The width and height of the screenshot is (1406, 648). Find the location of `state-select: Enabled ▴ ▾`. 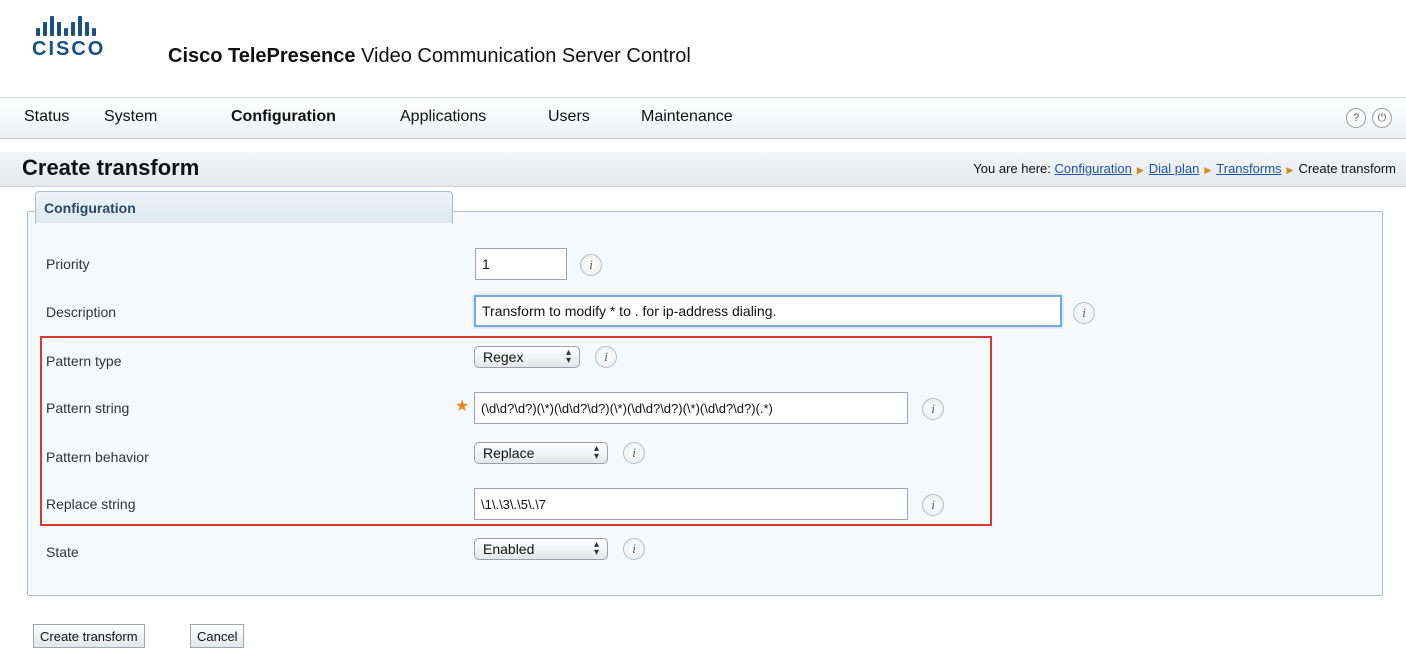

state-select: Enabled ▴ ▾ is located at coordinates (541, 549).